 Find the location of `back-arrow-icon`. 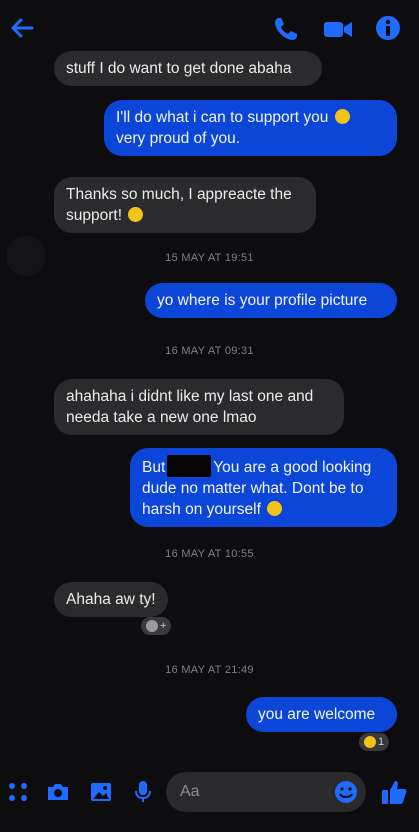

back-arrow-icon is located at coordinates (22, 28).